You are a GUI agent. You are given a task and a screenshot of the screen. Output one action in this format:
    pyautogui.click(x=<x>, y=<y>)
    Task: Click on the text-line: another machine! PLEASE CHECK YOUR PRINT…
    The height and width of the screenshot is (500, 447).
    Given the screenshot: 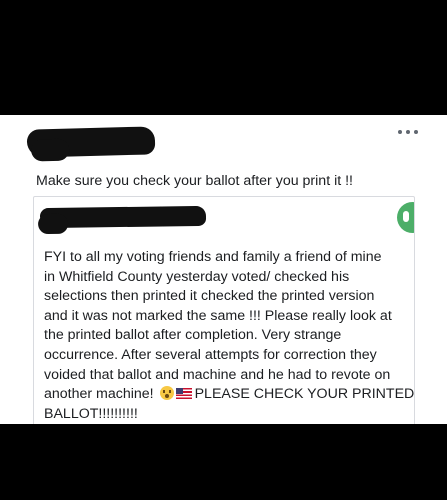 What is the action you would take?
    pyautogui.click(x=229, y=395)
    